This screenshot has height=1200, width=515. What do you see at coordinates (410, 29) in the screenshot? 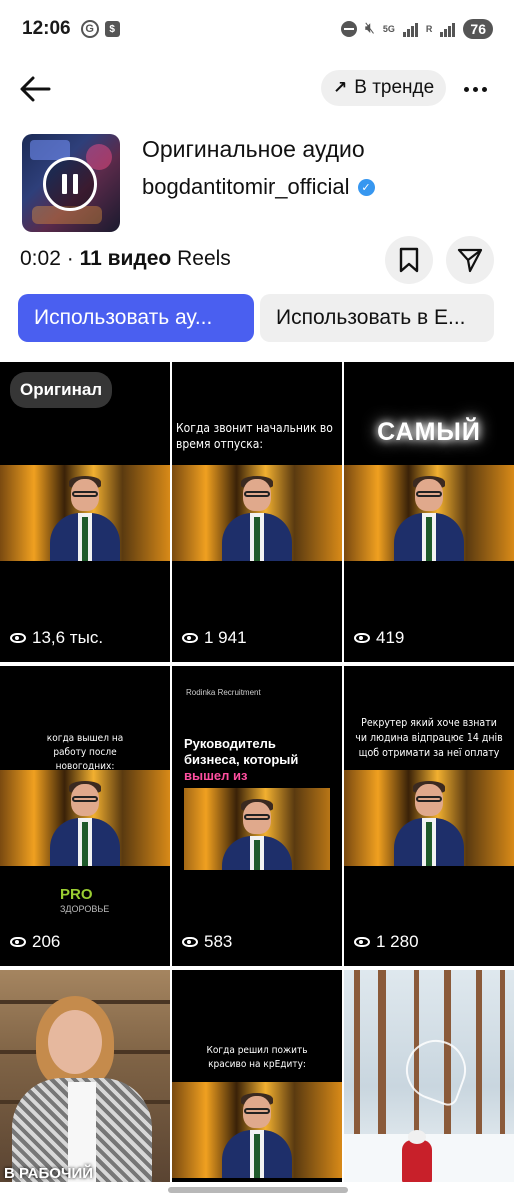
I see `signal-icon` at bounding box center [410, 29].